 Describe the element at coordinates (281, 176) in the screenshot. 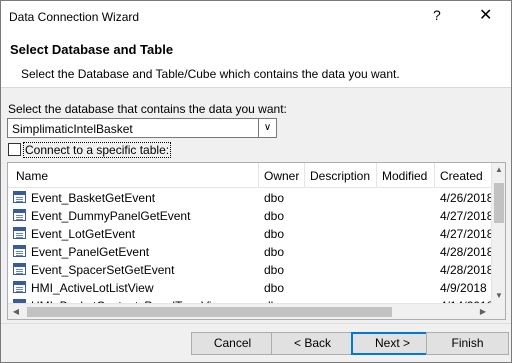

I see `column-header-owner: Owner` at that location.